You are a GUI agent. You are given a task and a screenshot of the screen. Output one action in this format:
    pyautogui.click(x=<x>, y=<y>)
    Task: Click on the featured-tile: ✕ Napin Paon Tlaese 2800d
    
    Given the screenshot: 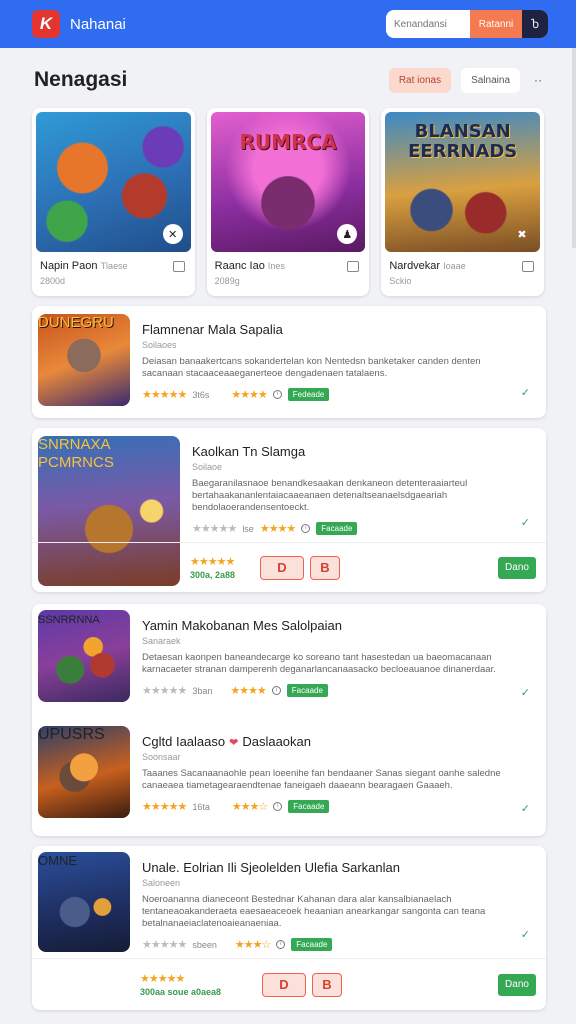 What is the action you would take?
    pyautogui.click(x=113, y=202)
    